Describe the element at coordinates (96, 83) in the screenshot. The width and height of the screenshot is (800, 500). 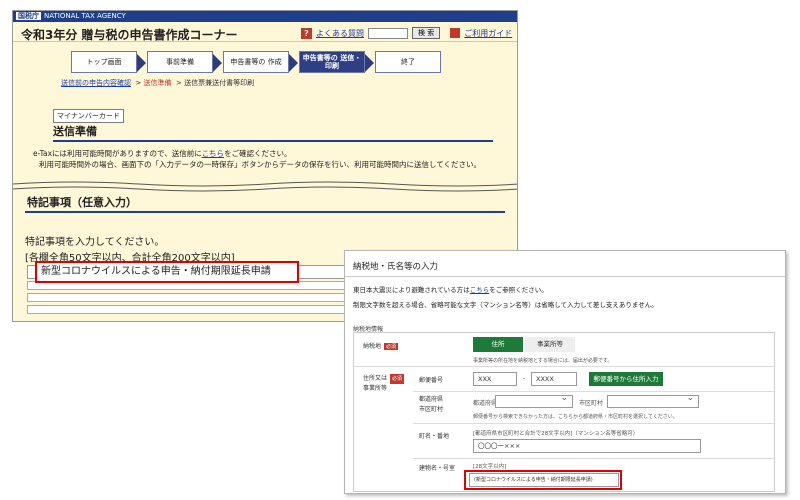
I see `breadcrumb-confirm-link: 送信前の申告内容確認` at that location.